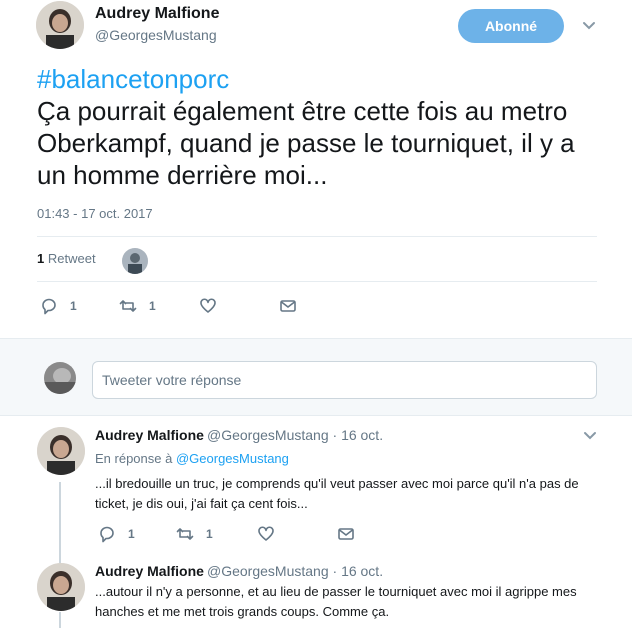  What do you see at coordinates (95, 213) in the screenshot?
I see `tweet-timestamp: 01:43 - 17 oct. 2017` at bounding box center [95, 213].